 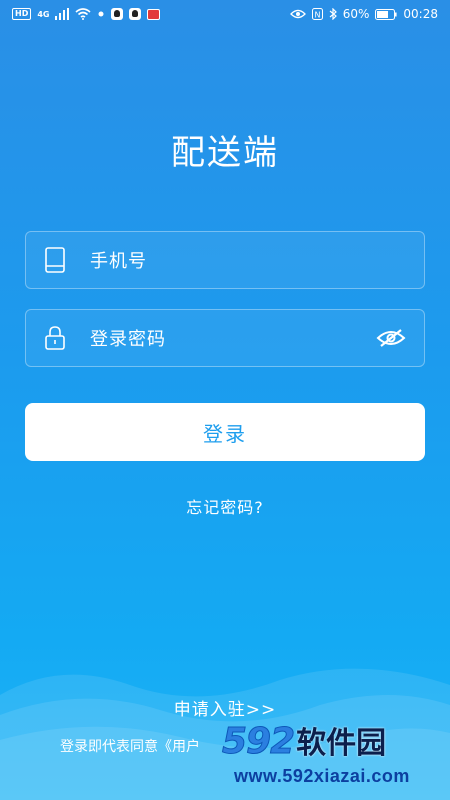 I want to click on status-left: HD 4G, so click(x=86, y=14).